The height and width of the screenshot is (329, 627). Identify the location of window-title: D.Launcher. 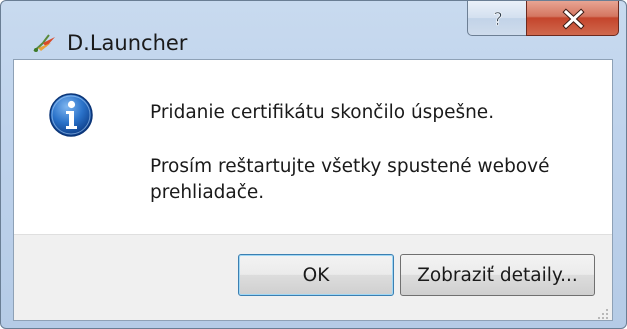
(127, 43).